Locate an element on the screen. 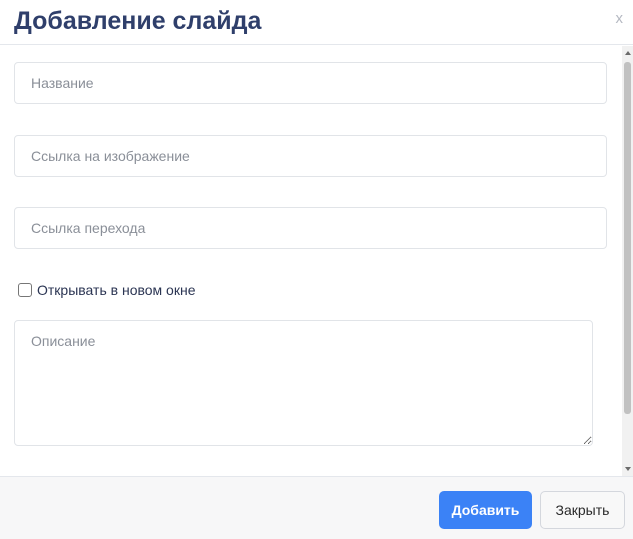  close-icon: x is located at coordinates (620, 19).